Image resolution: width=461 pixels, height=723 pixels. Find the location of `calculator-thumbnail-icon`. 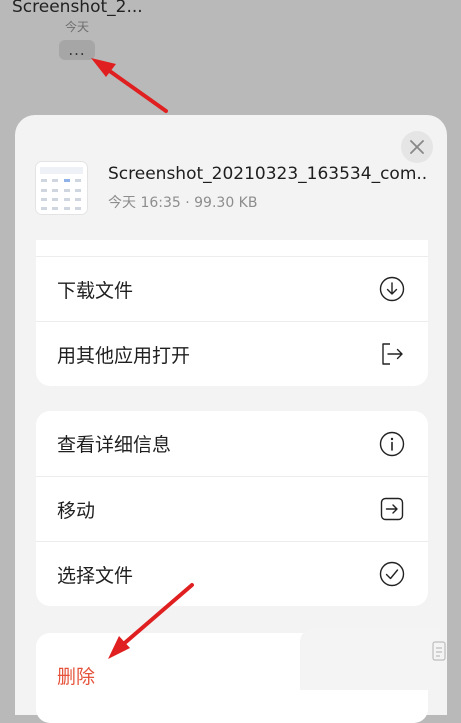

calculator-thumbnail-icon is located at coordinates (61, 188).